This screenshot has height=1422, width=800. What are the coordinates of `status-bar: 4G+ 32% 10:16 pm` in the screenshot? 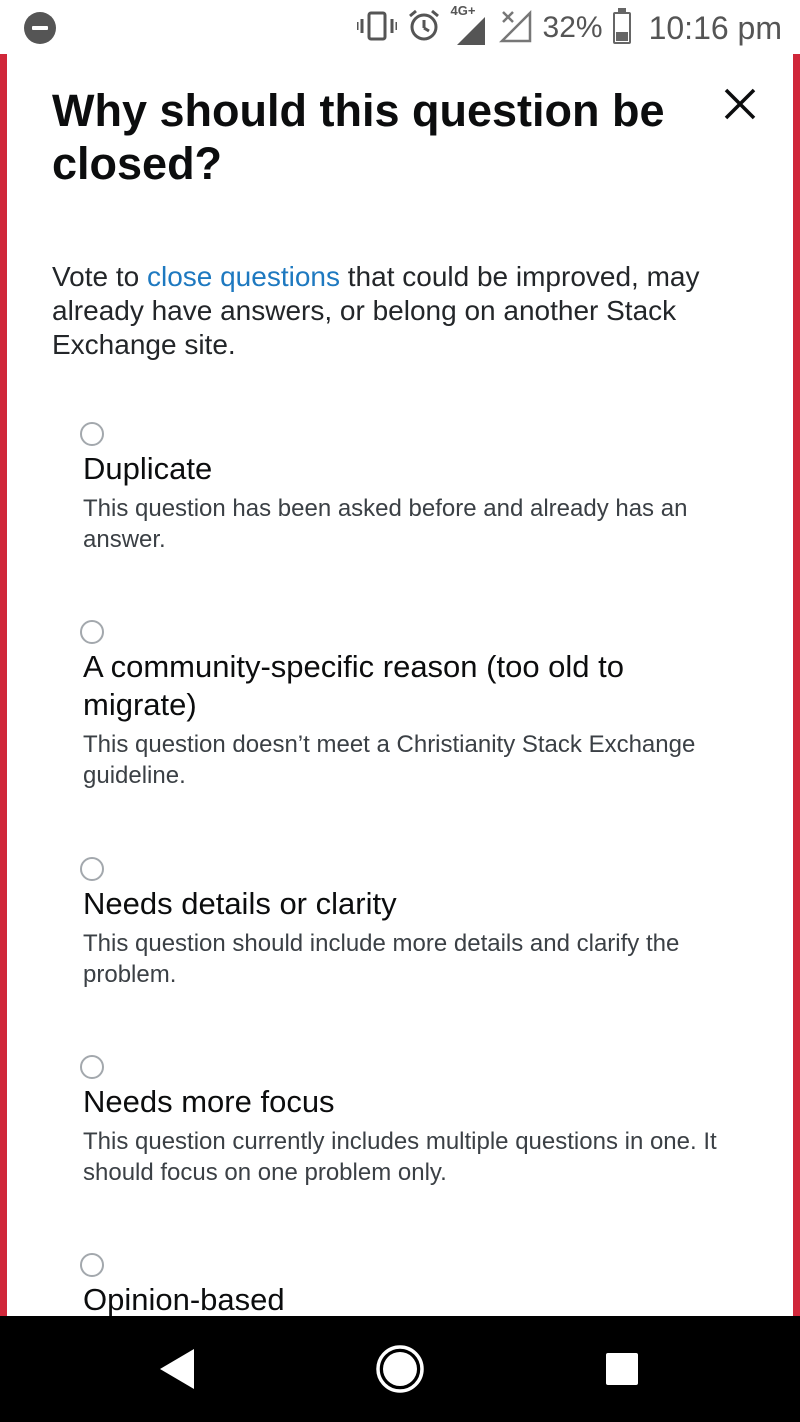 It's located at (400, 27).